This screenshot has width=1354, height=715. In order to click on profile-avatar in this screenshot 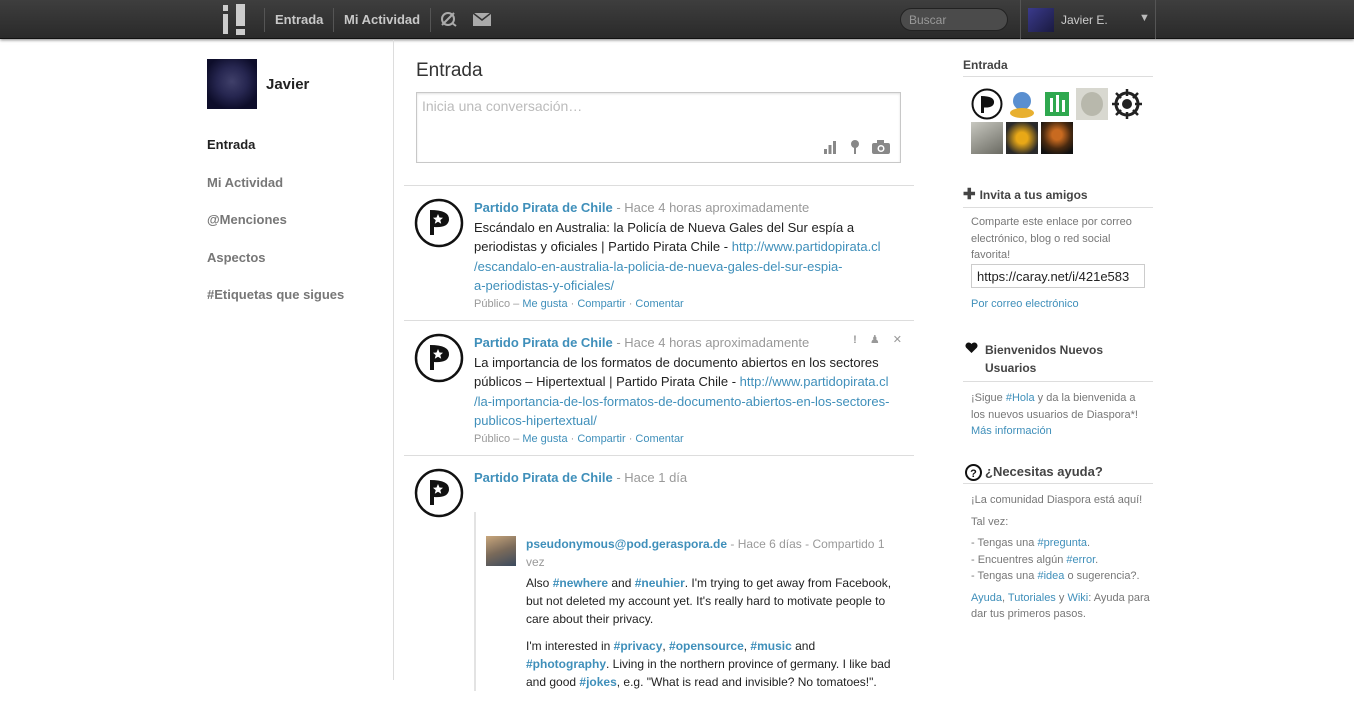, I will do `click(232, 84)`.